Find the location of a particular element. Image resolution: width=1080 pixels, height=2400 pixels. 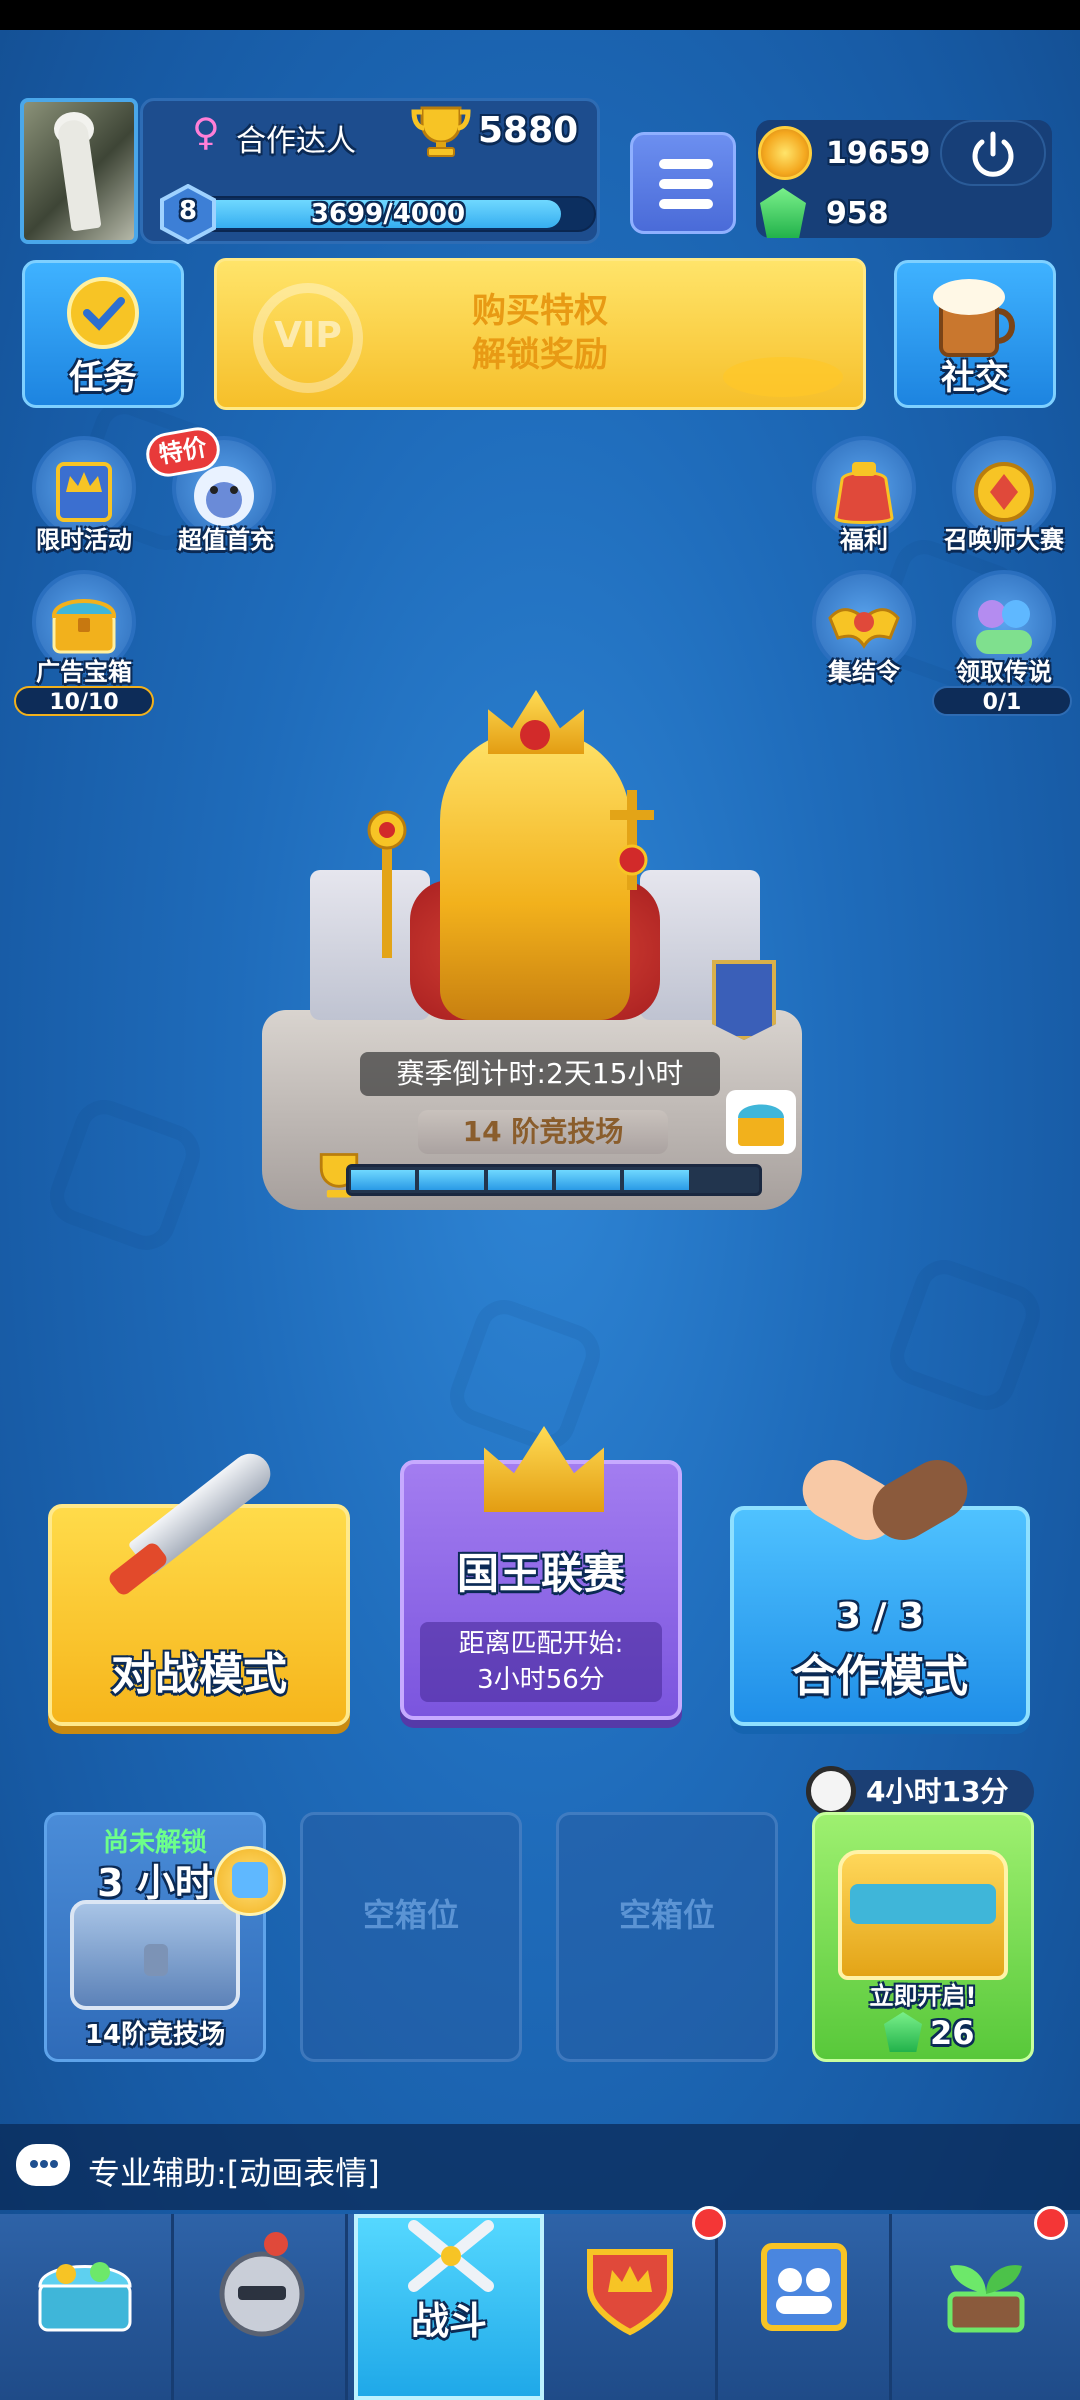

crossed-swords-icon is located at coordinates (451, 2256).